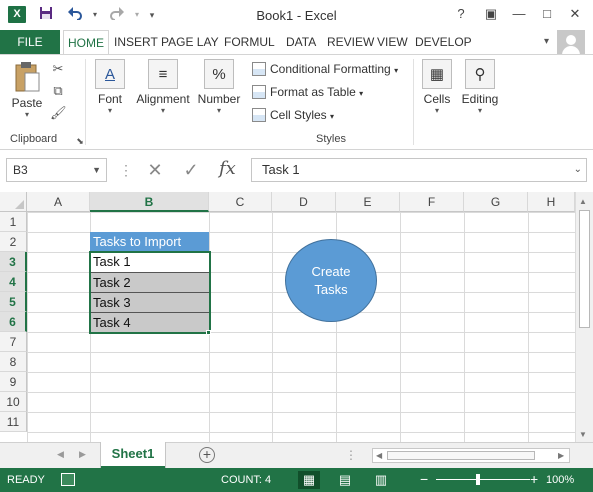 The image size is (593, 492). Describe the element at coordinates (96, 170) in the screenshot. I see `name-box-dropdown-icon: ▼` at that location.